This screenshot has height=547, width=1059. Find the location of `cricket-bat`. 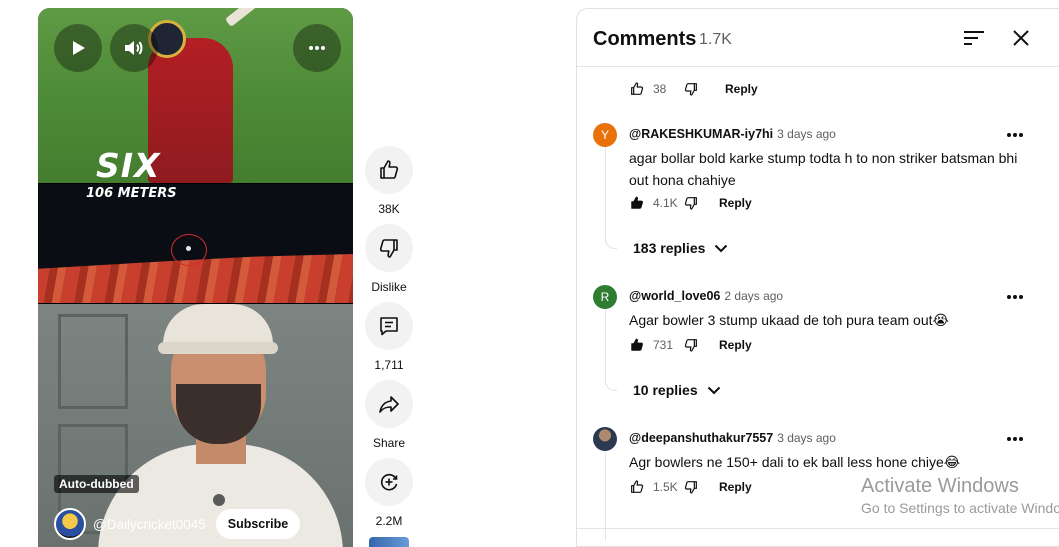

cricket-bat is located at coordinates (251, 17).